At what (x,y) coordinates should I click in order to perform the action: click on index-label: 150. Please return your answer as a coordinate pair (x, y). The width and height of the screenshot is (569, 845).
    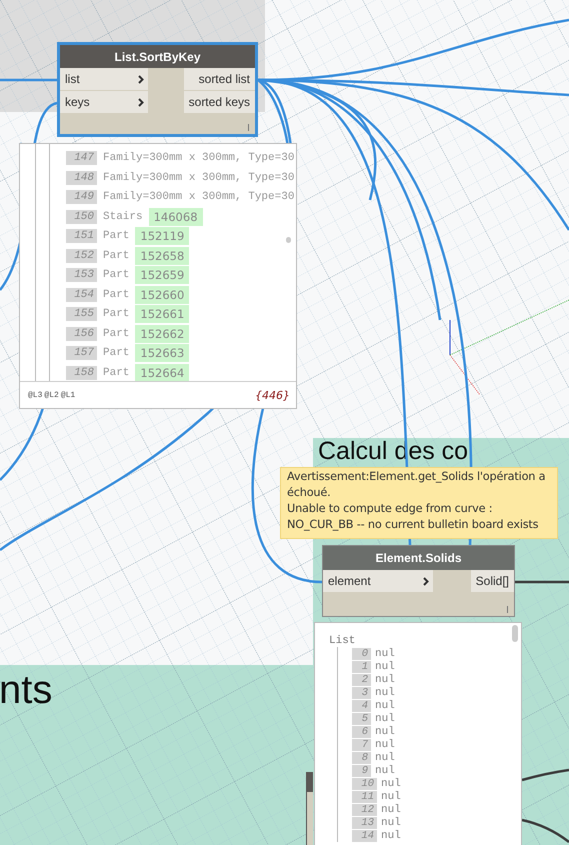
    Looking at the image, I should click on (81, 217).